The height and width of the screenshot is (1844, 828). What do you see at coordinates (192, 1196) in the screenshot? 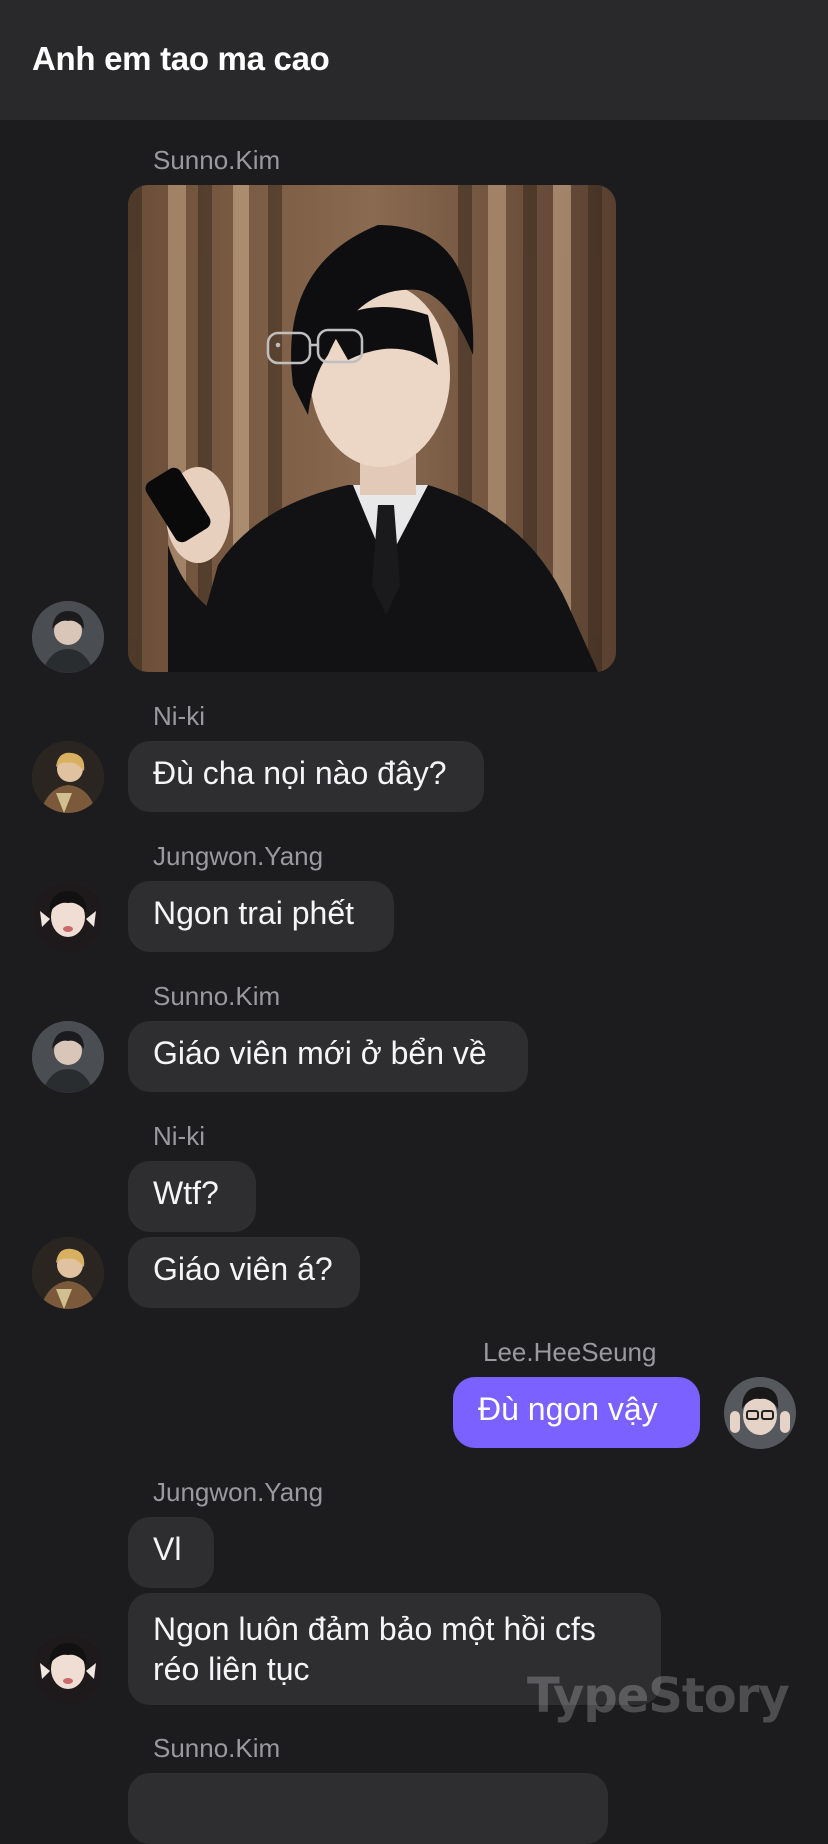
I see `message-bubble: Wtf?` at bounding box center [192, 1196].